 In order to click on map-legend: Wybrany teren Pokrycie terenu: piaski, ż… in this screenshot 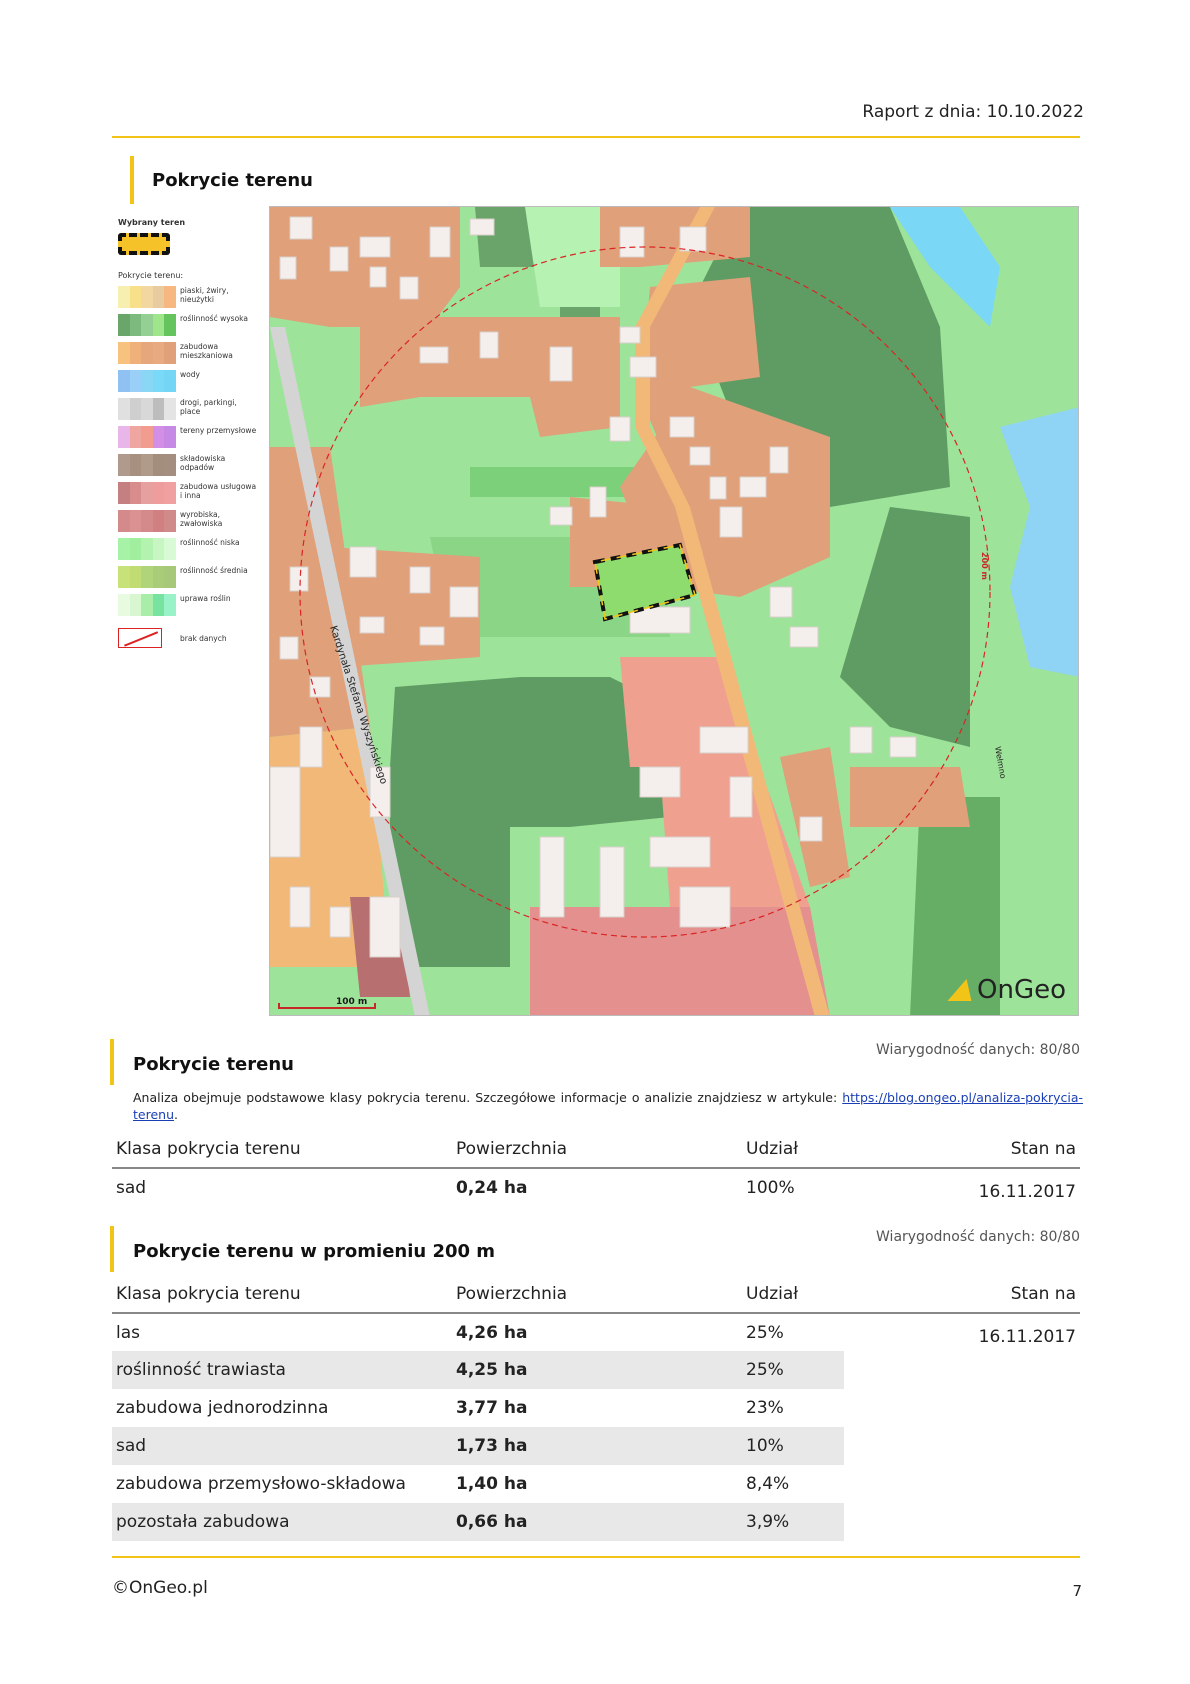, I will do `click(188, 437)`.